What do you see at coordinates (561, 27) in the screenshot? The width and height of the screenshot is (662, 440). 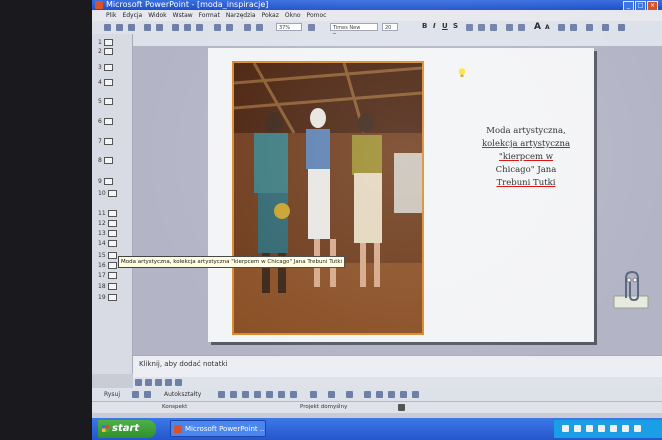 I see `indent-icon` at bounding box center [561, 27].